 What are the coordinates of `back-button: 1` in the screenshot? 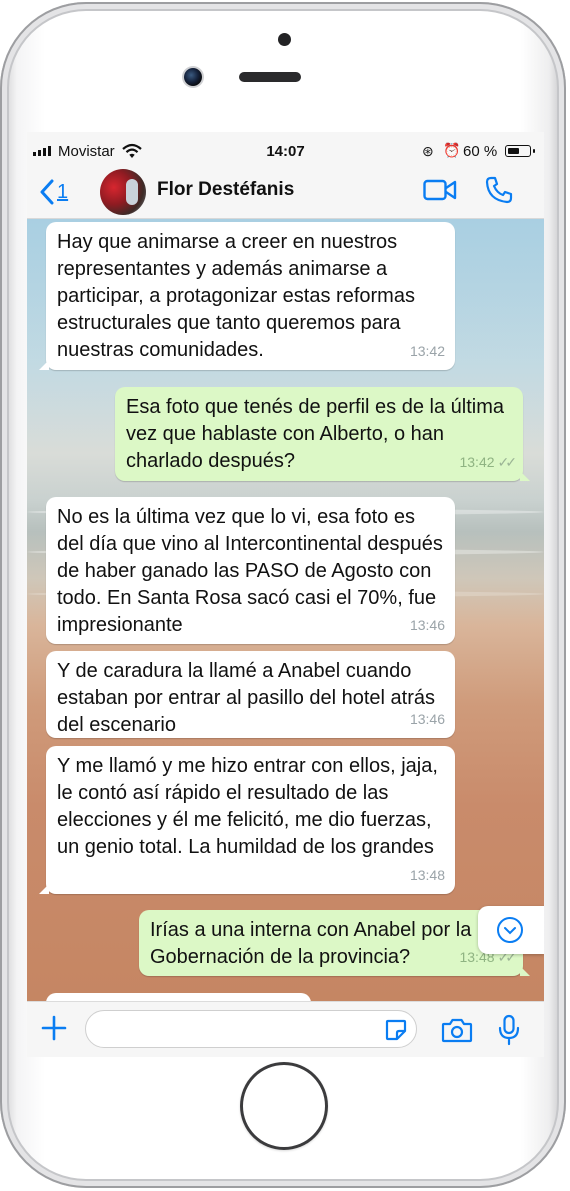 It's located at (53, 192).